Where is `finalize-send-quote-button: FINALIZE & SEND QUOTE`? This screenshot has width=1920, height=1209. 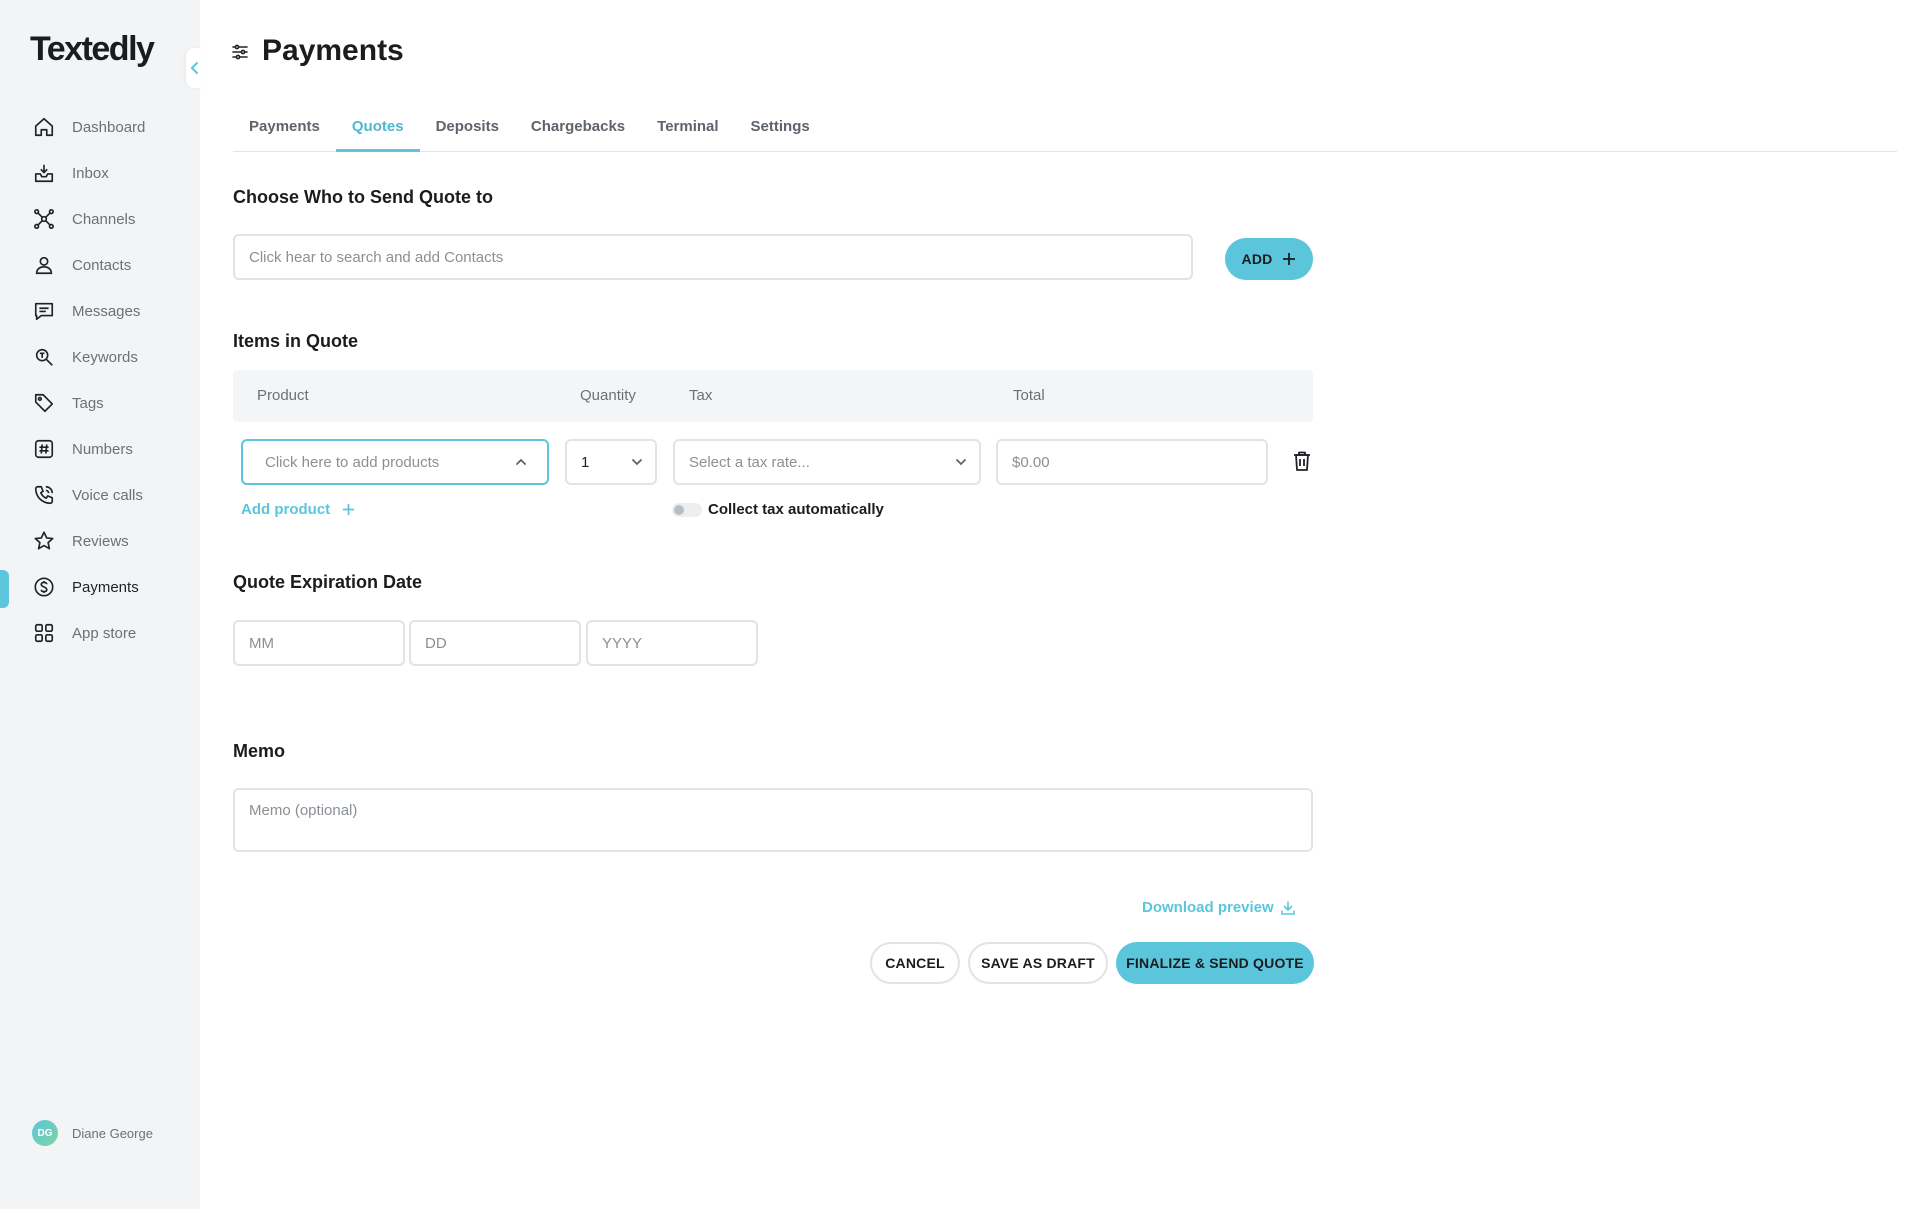
finalize-send-quote-button: FINALIZE & SEND QUOTE is located at coordinates (1215, 963).